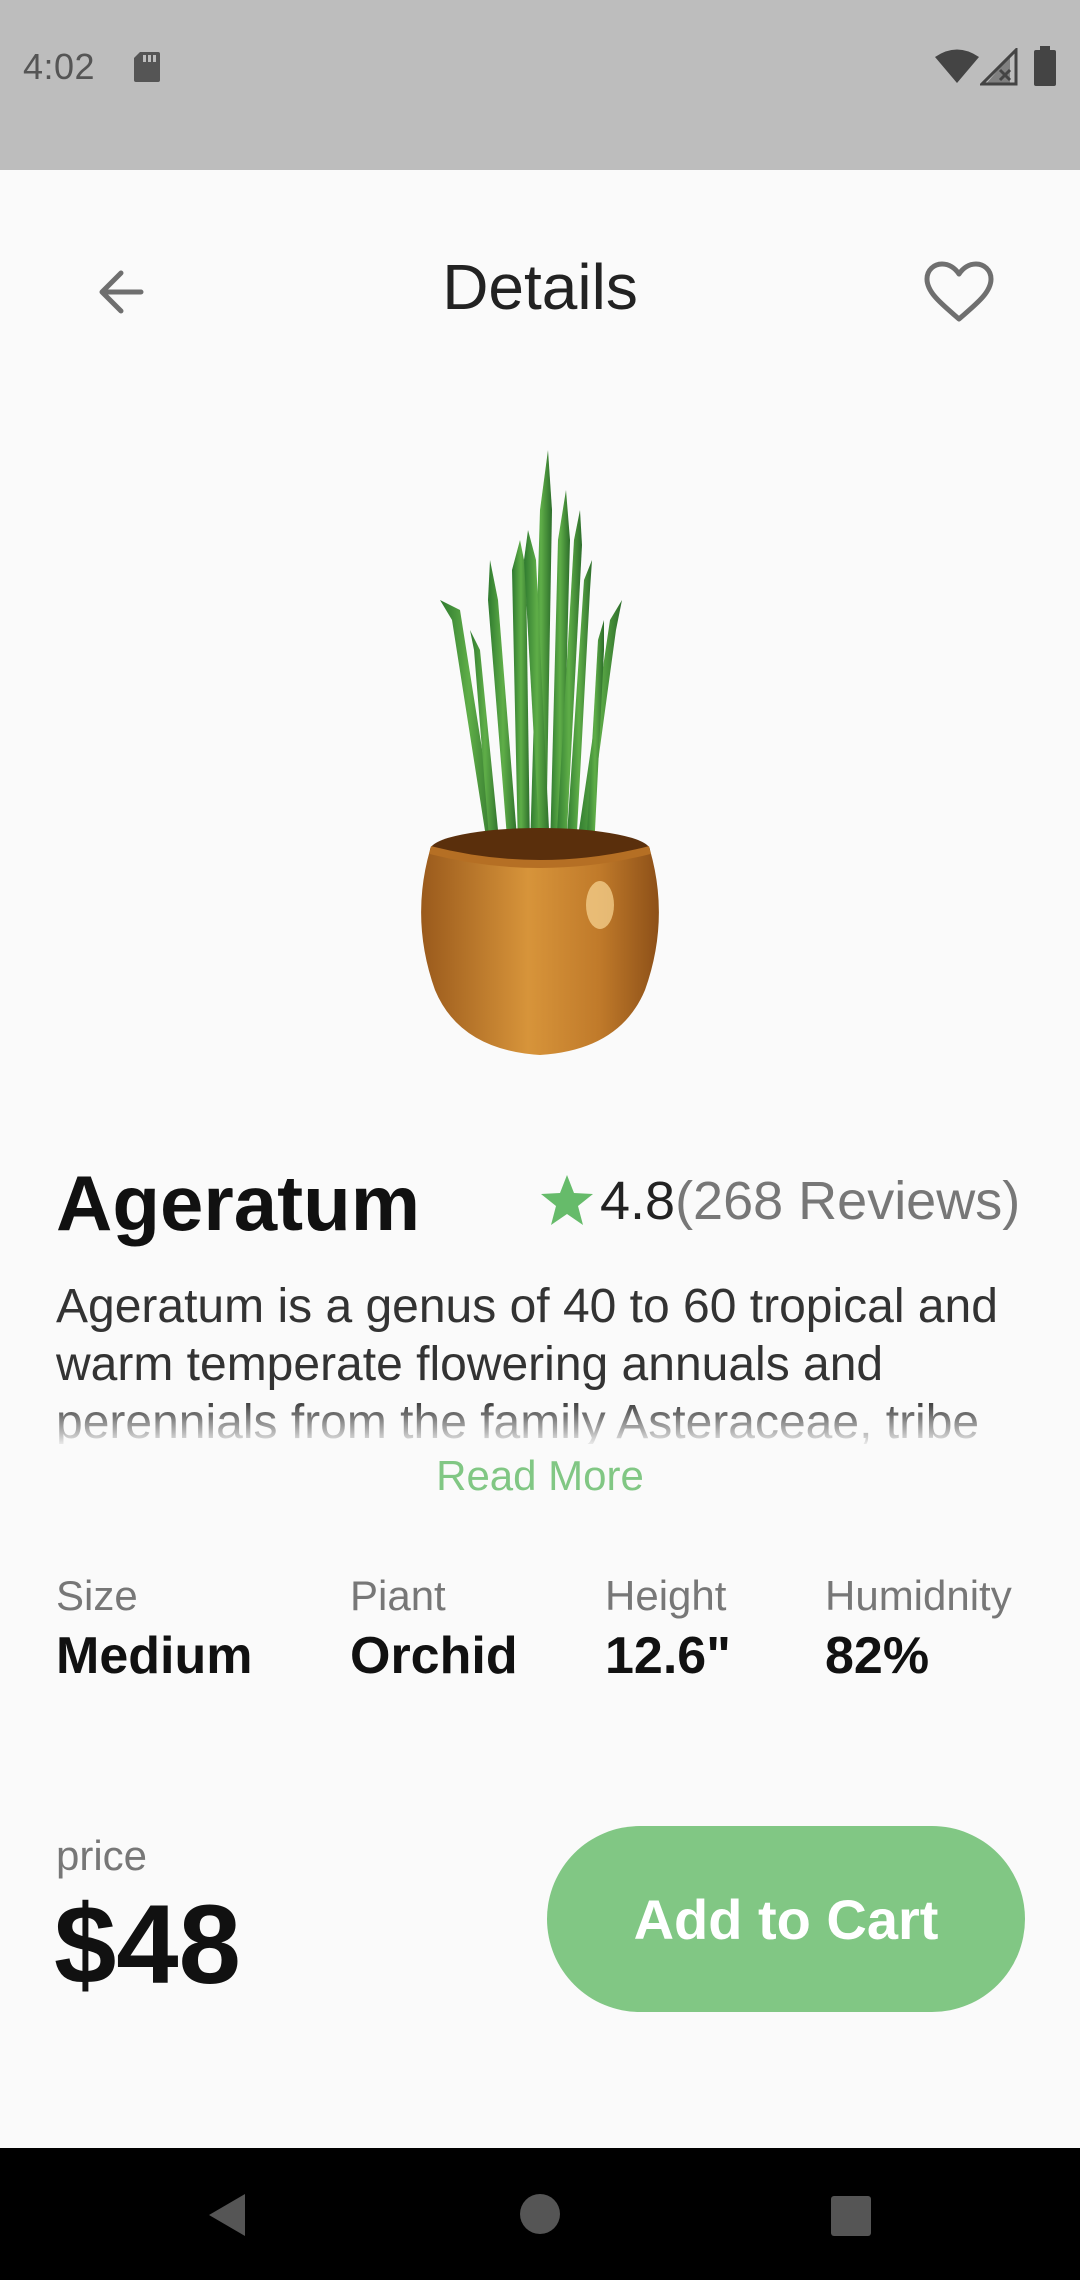  What do you see at coordinates (59, 66) in the screenshot?
I see `status-time: 4:02` at bounding box center [59, 66].